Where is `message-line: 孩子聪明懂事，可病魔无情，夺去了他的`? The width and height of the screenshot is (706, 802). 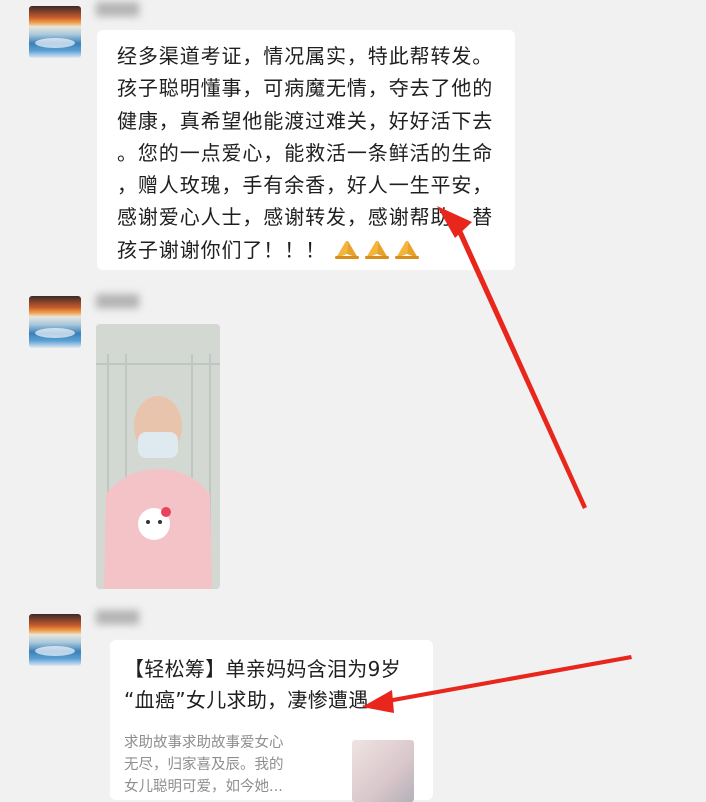
message-line: 孩子聪明懂事，可病魔无情，夺去了他的 is located at coordinates (305, 88).